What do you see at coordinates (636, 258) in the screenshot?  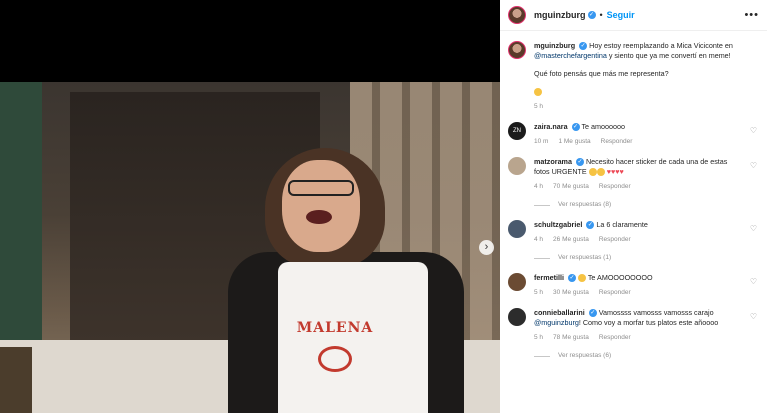 I see `view-replies-button: Ver respuestas (1)` at bounding box center [636, 258].